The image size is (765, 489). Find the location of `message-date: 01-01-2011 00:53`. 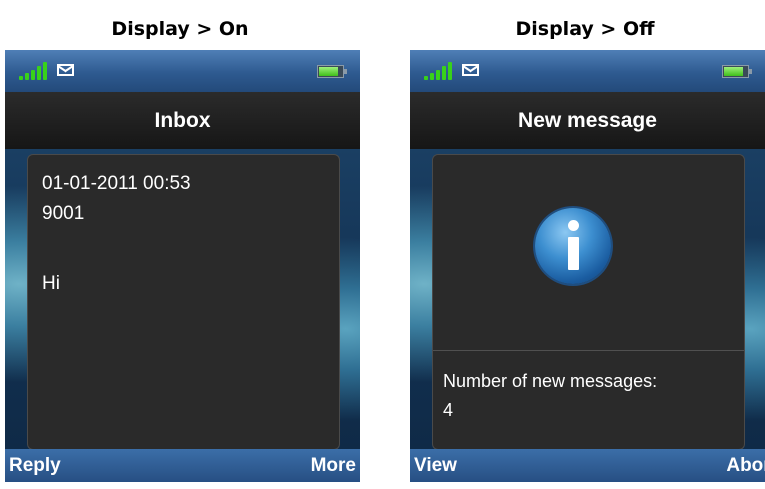

message-date: 01-01-2011 00:53 is located at coordinates (116, 183).